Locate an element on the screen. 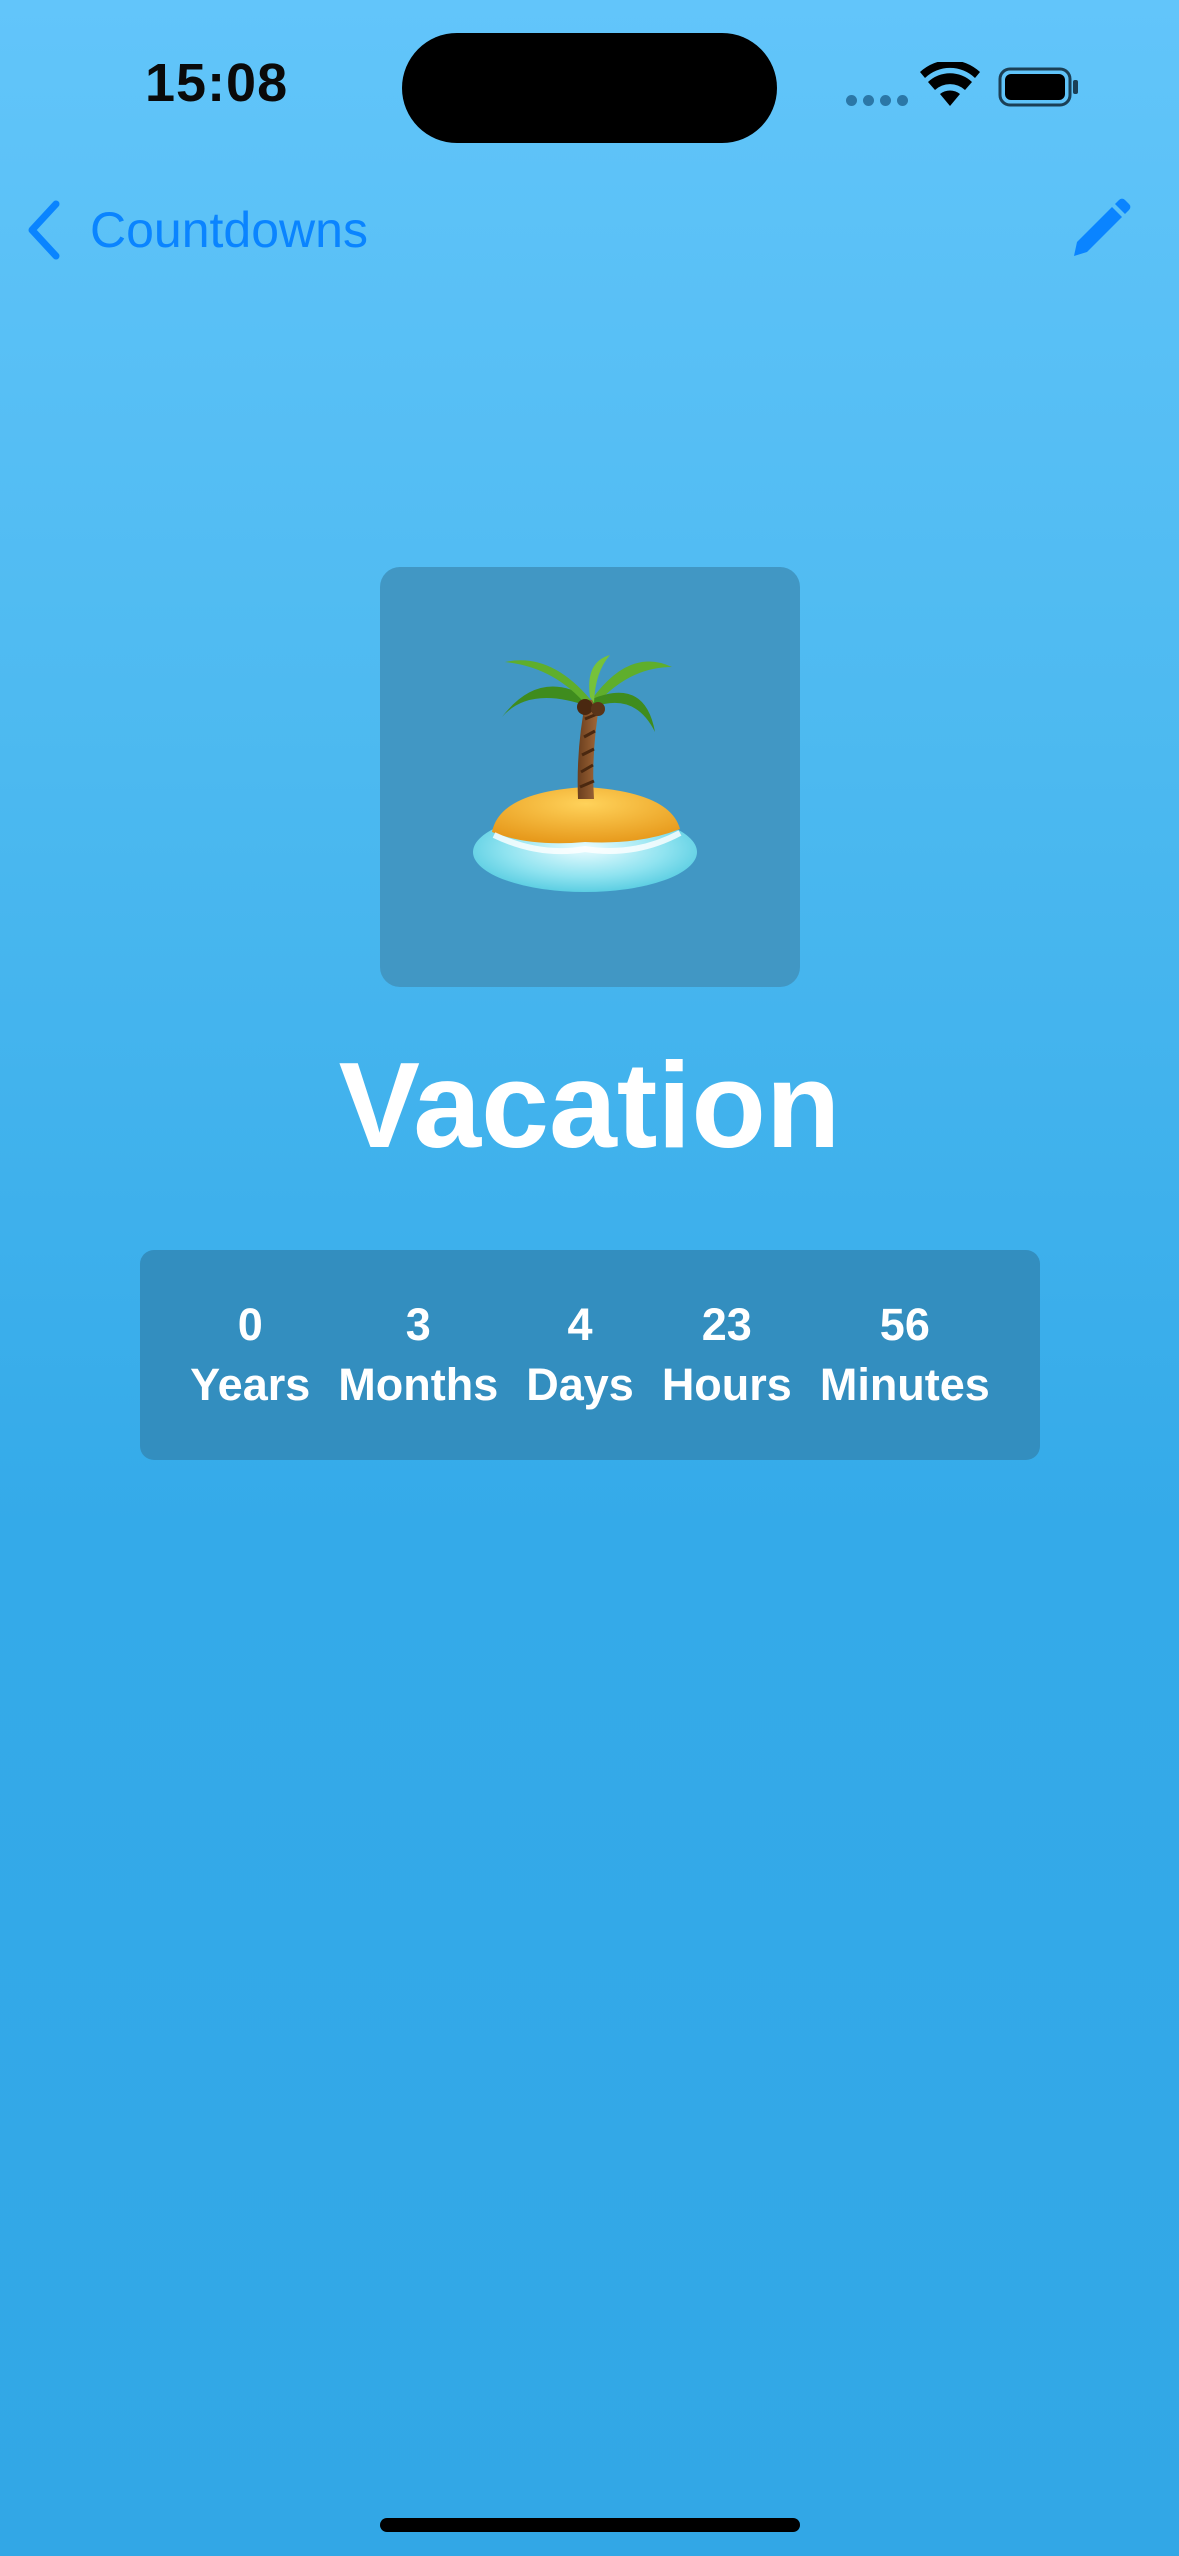 The width and height of the screenshot is (1179, 2556). back-button: Countdowns is located at coordinates (195, 230).